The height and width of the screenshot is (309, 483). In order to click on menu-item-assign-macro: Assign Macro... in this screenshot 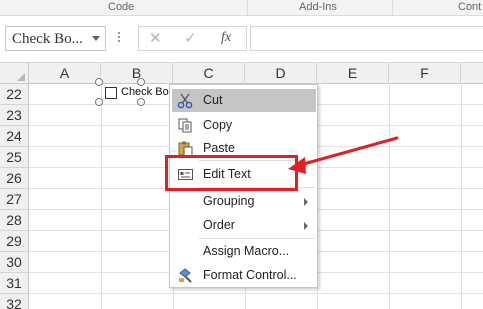, I will do `click(244, 251)`.